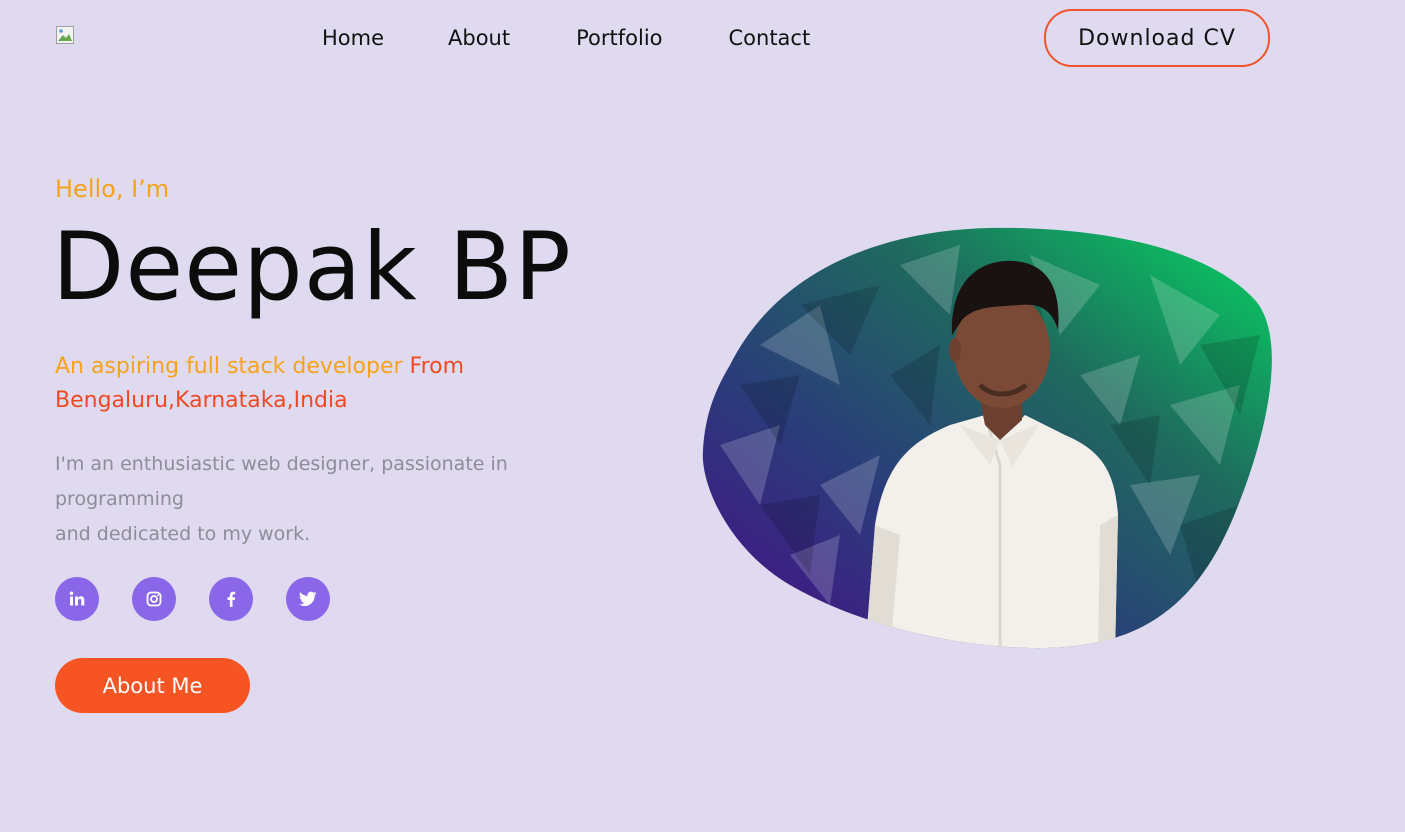 The image size is (1405, 832). I want to click on twitter-icon, so click(308, 598).